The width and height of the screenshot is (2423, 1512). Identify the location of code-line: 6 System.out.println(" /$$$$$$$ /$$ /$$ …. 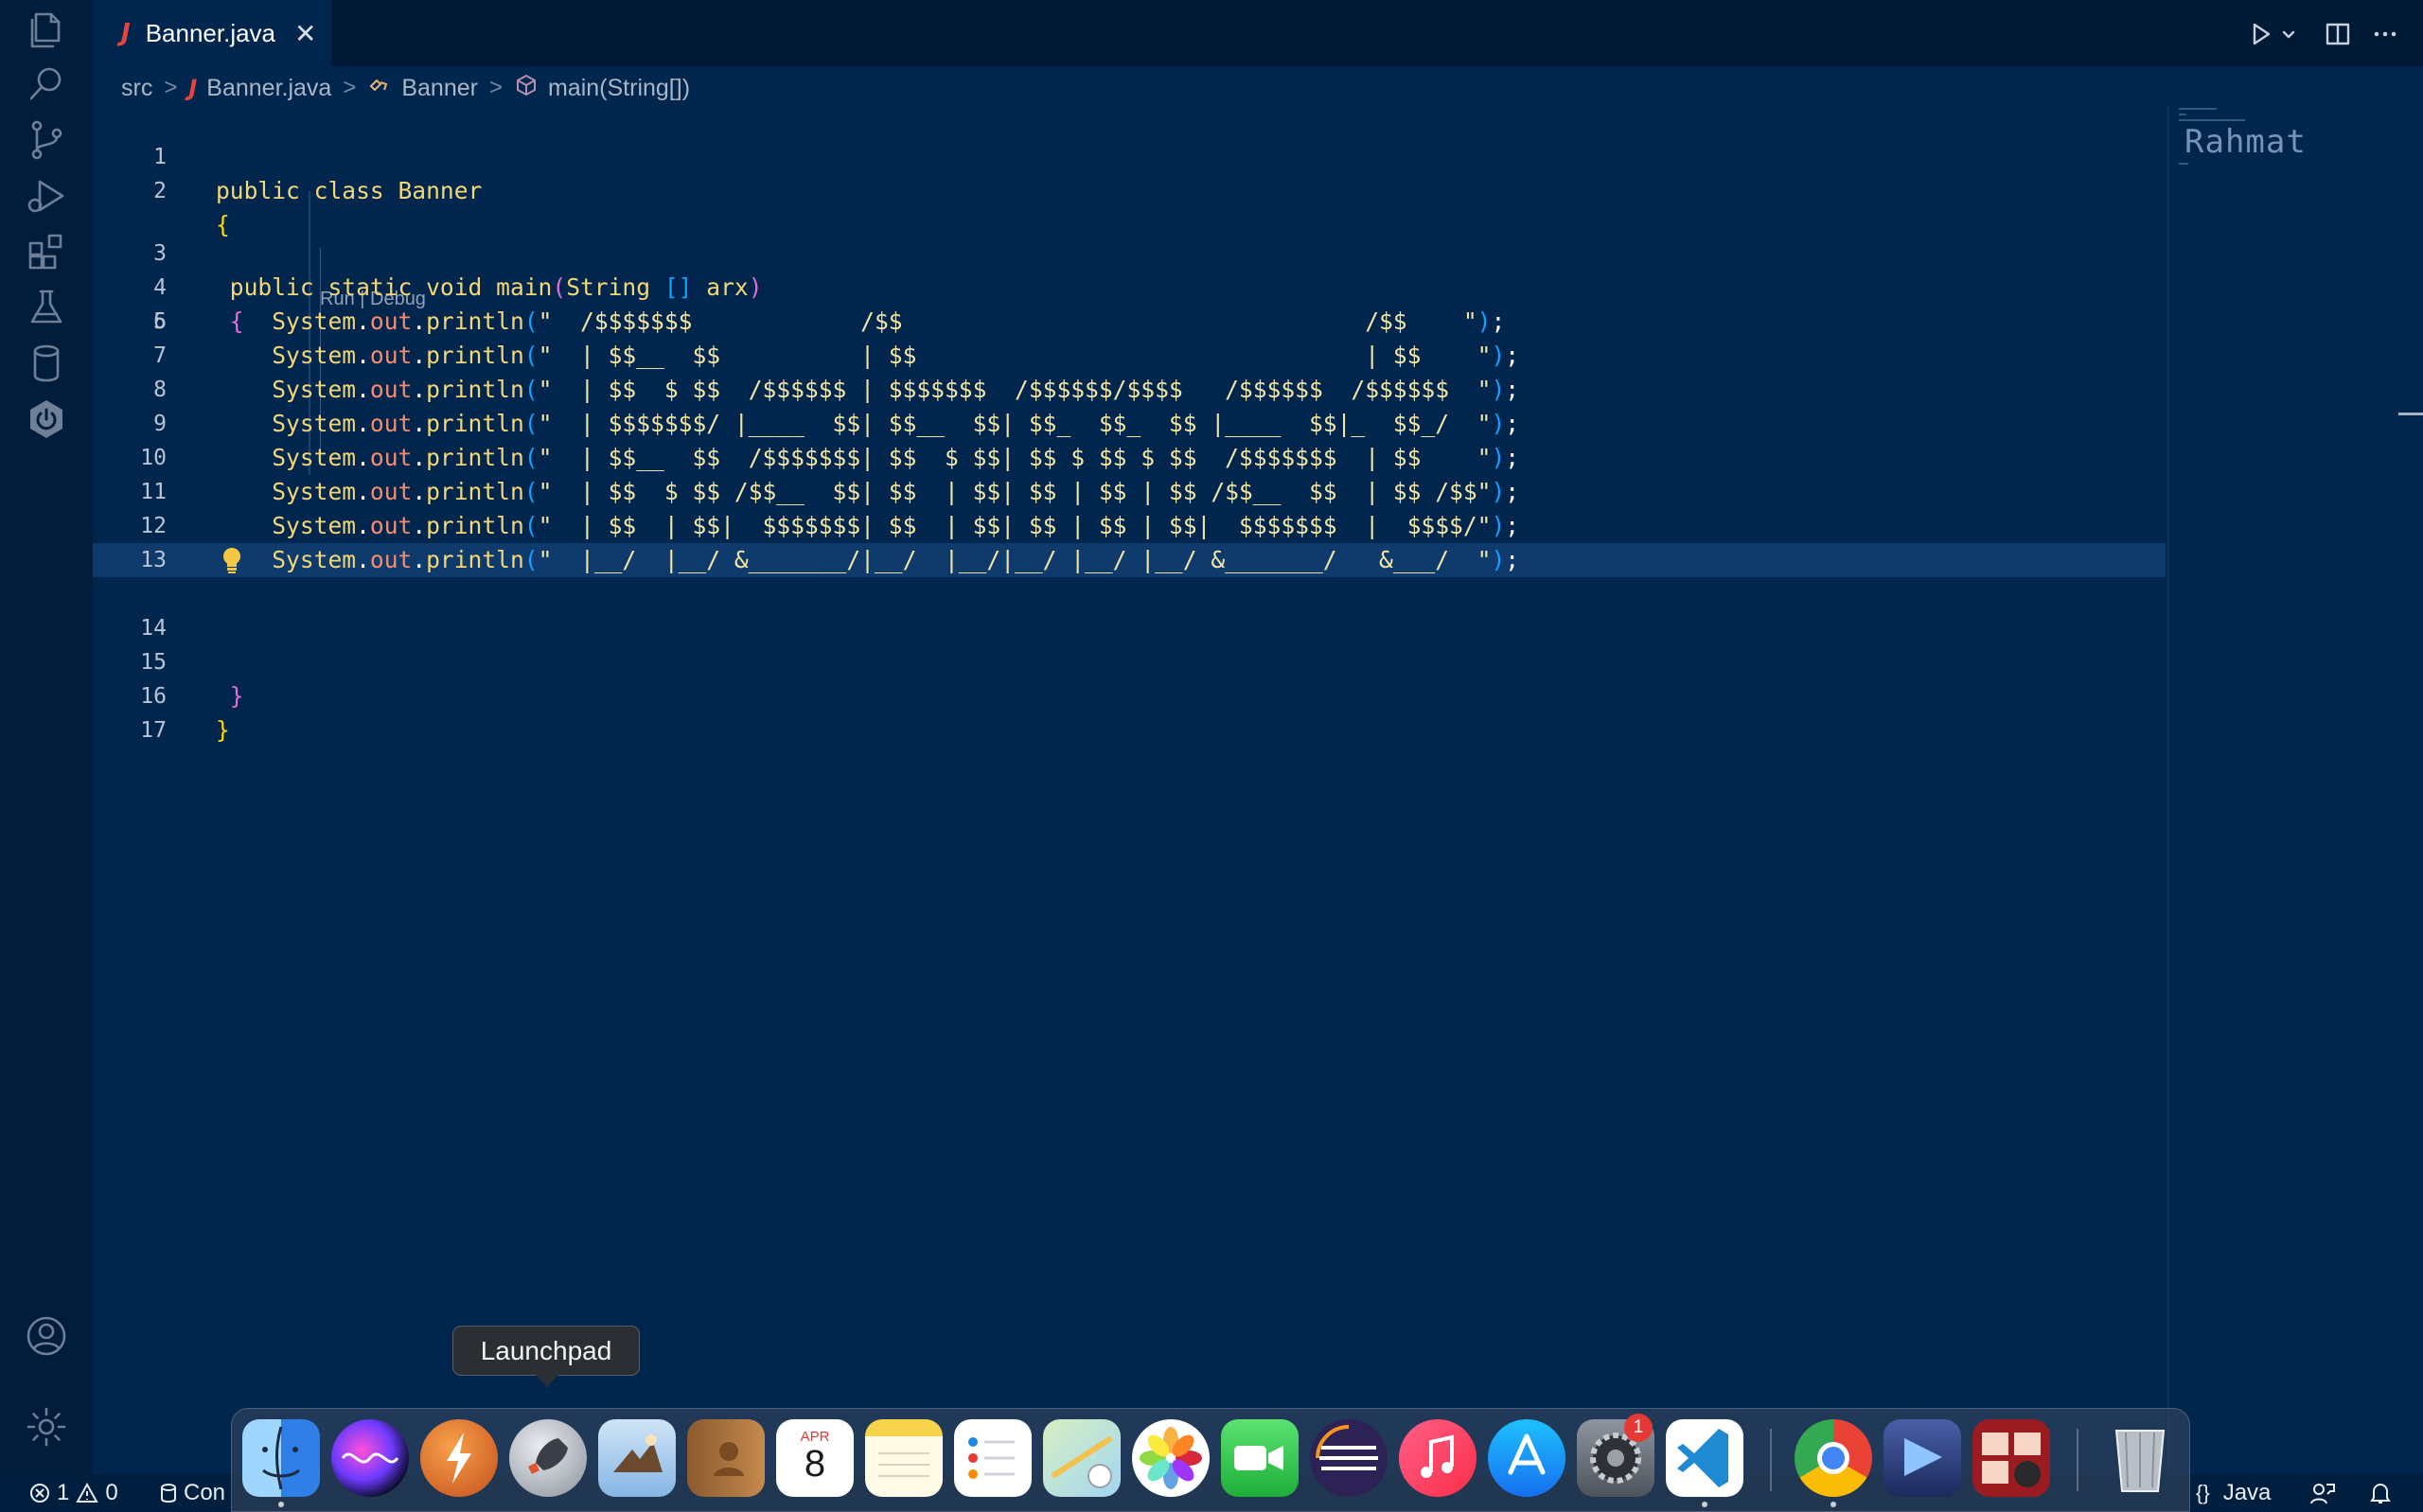
(1129, 322).